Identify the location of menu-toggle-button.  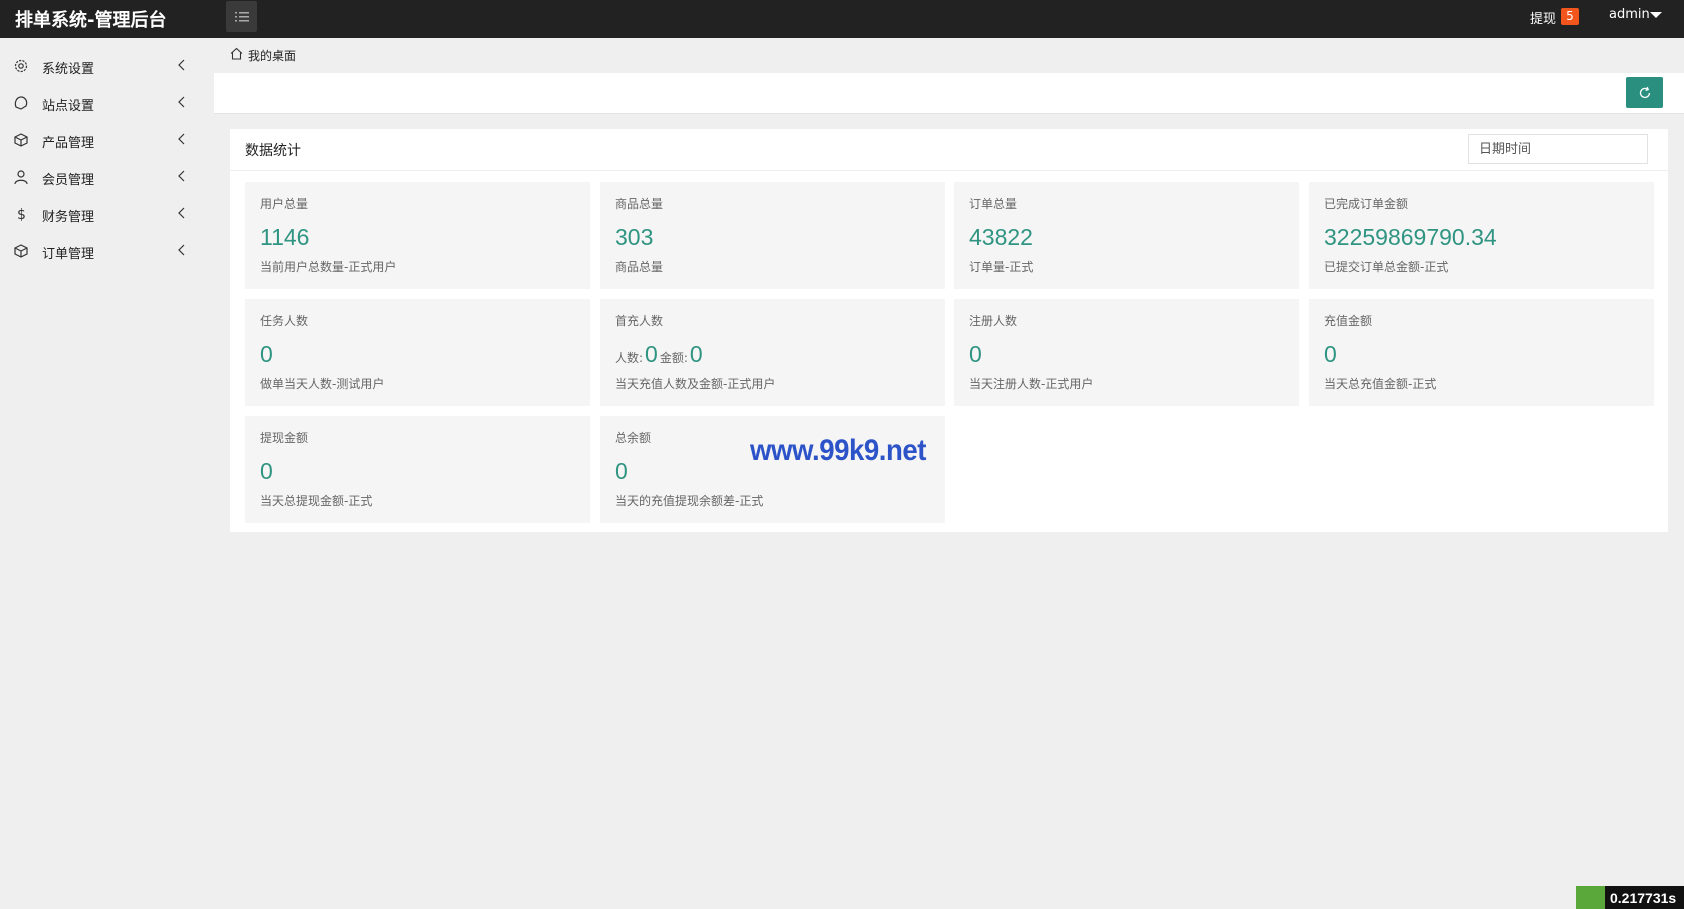
(241, 16).